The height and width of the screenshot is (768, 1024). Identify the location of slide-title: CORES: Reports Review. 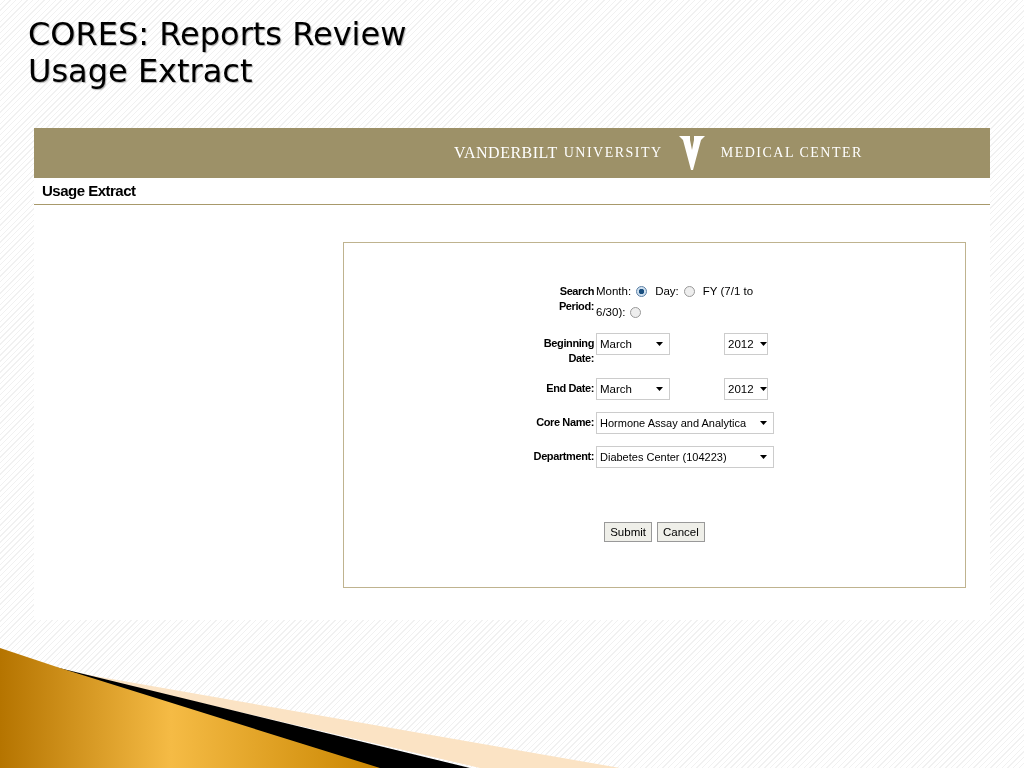
(217, 34).